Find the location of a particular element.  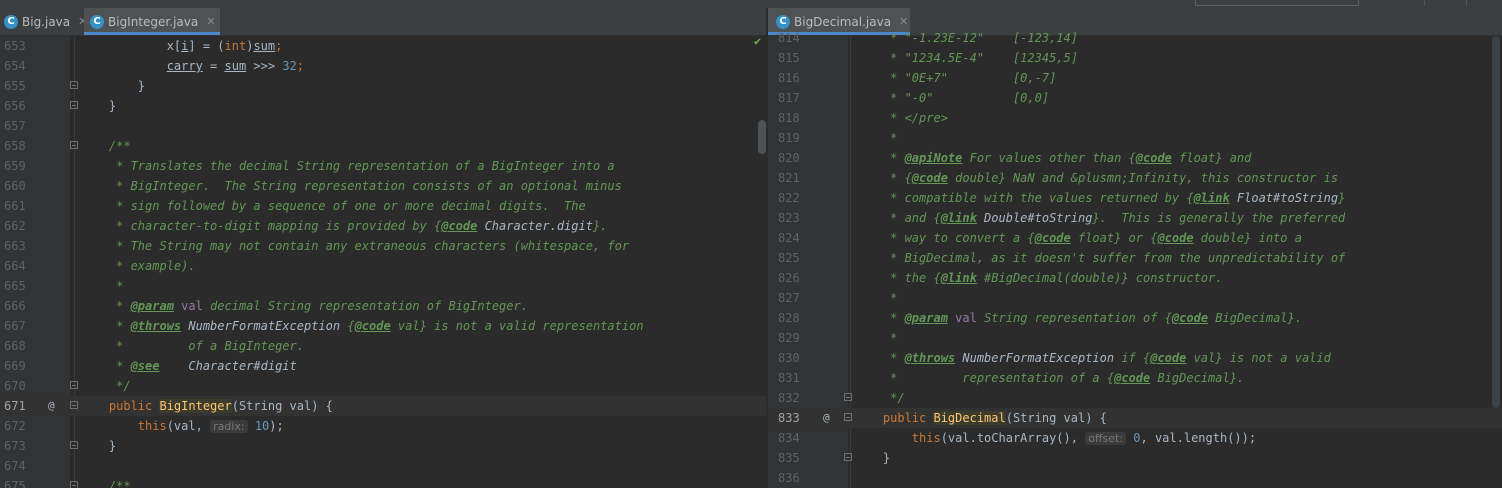

code-line: 671 @ public BigInteger(String val) { is located at coordinates (383, 406).